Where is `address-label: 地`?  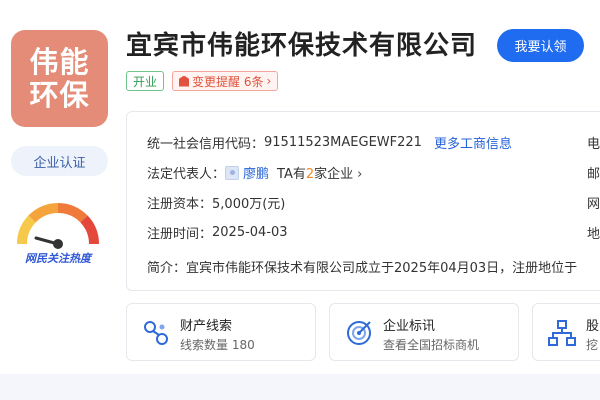 address-label: 地 is located at coordinates (593, 234).